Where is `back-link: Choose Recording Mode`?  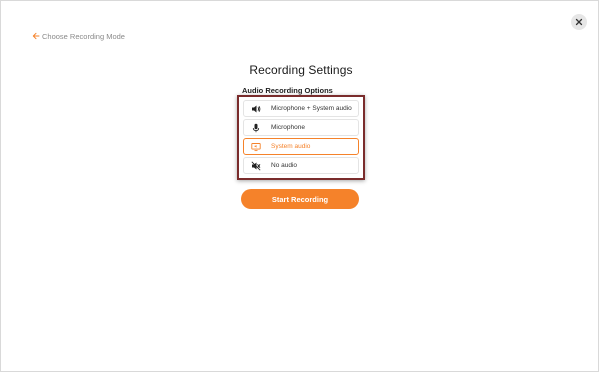 back-link: Choose Recording Mode is located at coordinates (78, 36).